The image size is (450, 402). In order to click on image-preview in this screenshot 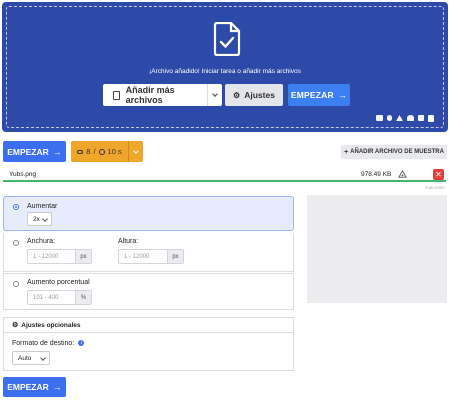, I will do `click(377, 249)`.